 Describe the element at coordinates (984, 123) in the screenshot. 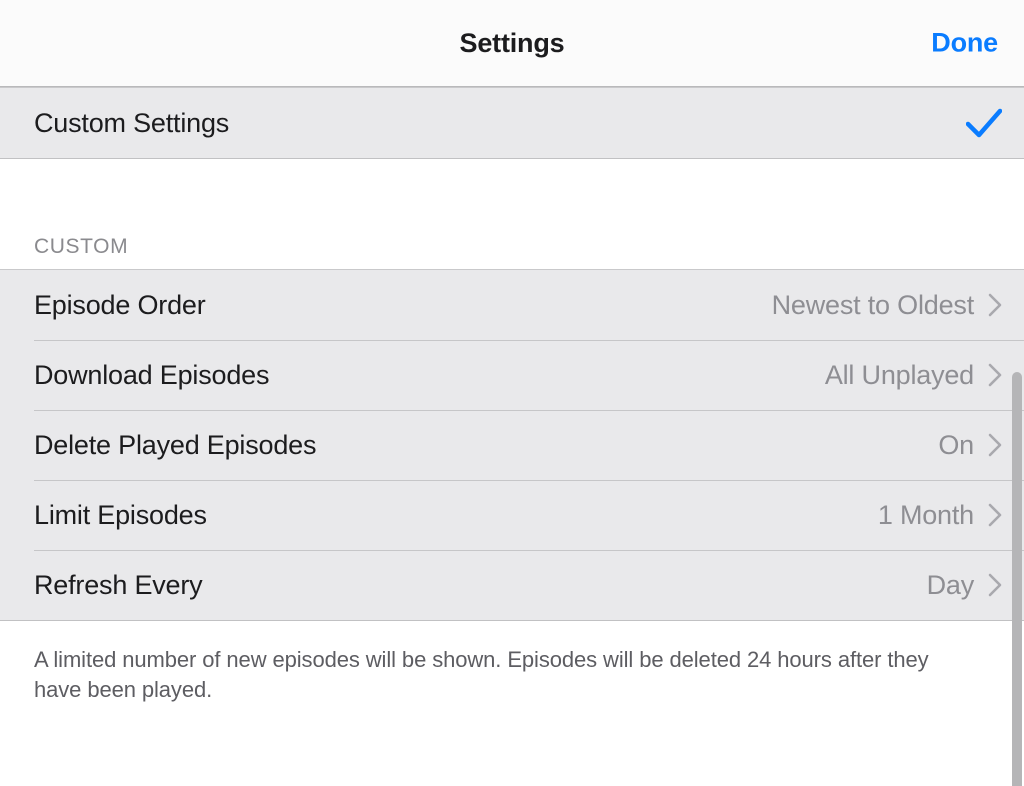

I see `checkmark-icon` at that location.